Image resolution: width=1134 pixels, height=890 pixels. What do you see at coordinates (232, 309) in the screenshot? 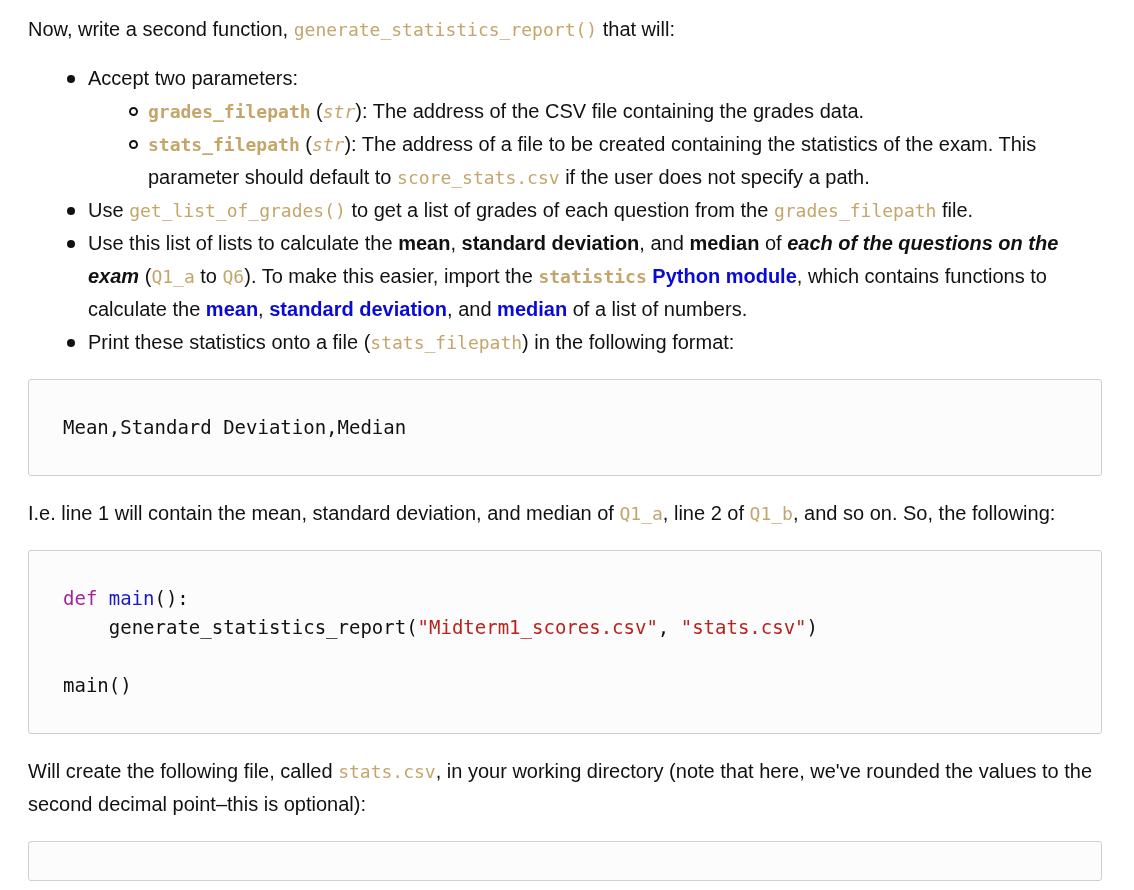
I see `link: mean` at bounding box center [232, 309].